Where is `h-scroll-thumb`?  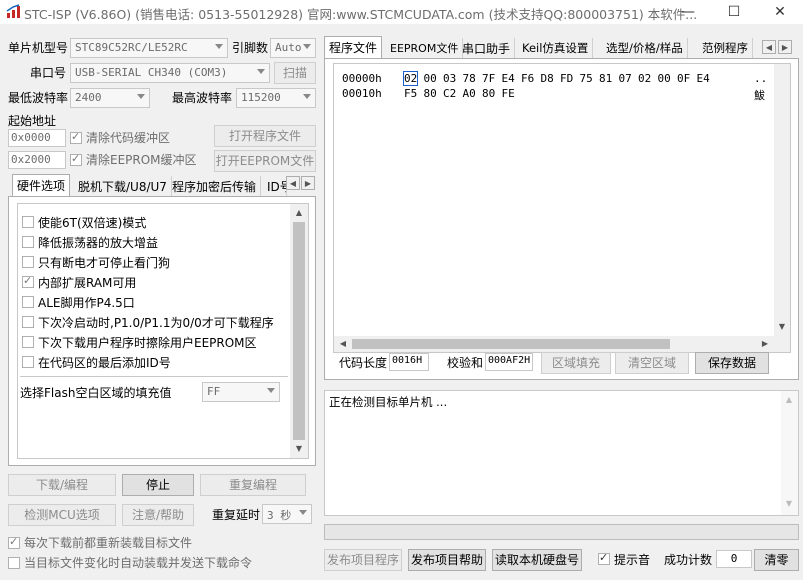 h-scroll-thumb is located at coordinates (511, 344).